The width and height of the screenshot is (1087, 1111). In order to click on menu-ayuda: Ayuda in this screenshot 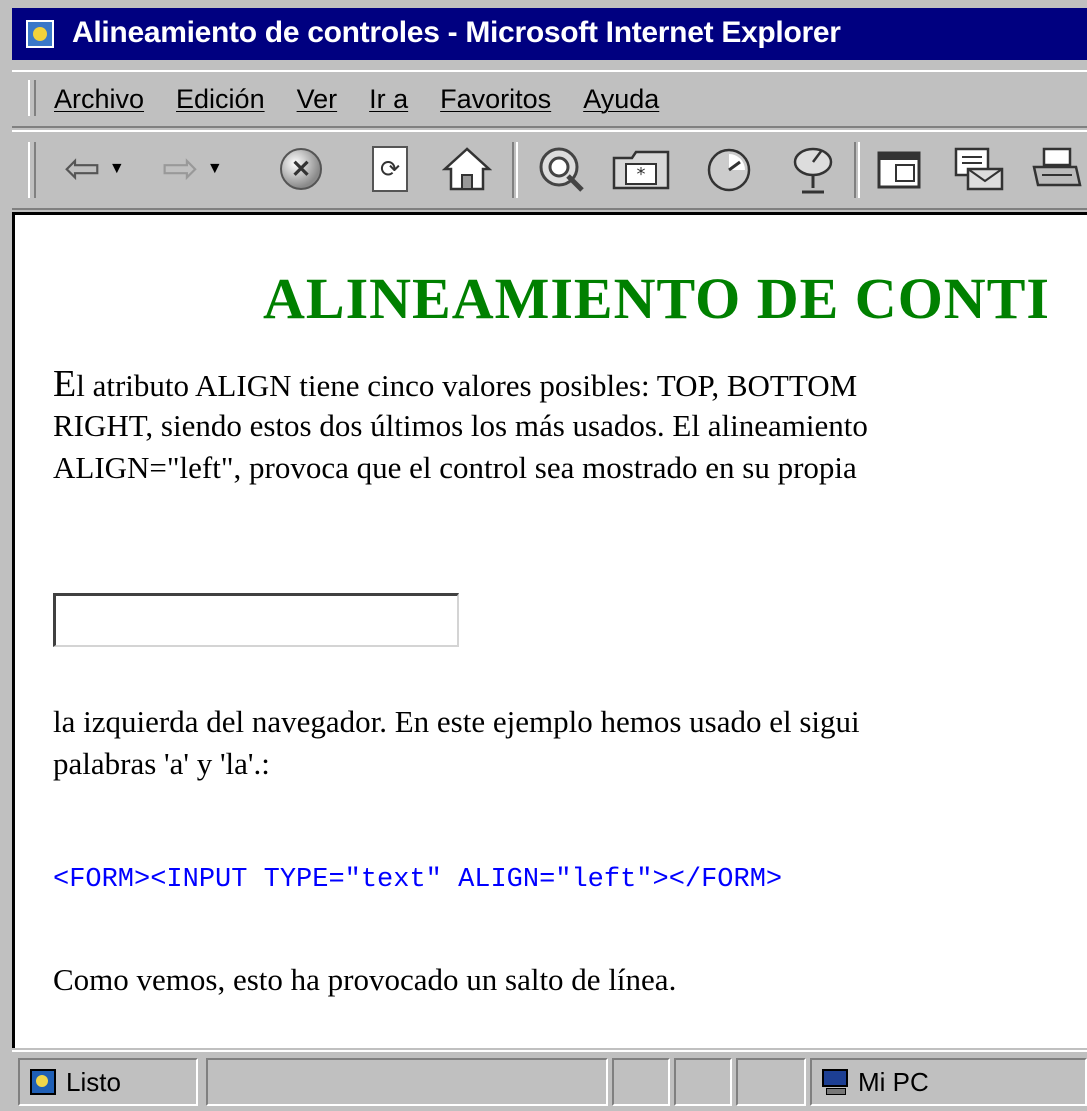, I will do `click(621, 99)`.